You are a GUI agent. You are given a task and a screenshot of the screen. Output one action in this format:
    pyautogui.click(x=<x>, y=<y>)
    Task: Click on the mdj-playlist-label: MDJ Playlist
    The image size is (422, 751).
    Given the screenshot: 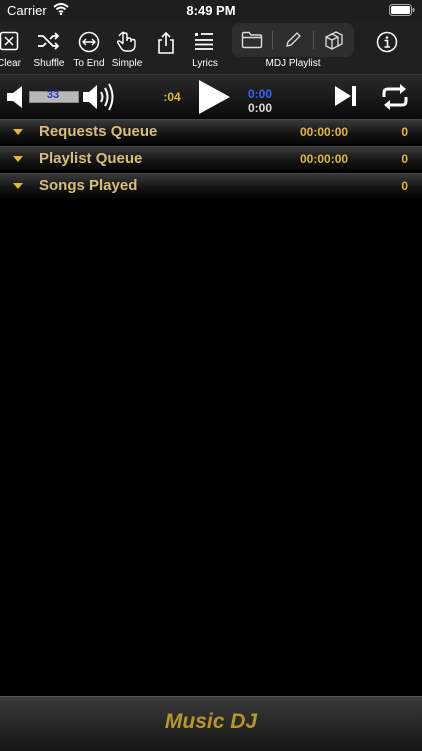 What is the action you would take?
    pyautogui.click(x=293, y=63)
    